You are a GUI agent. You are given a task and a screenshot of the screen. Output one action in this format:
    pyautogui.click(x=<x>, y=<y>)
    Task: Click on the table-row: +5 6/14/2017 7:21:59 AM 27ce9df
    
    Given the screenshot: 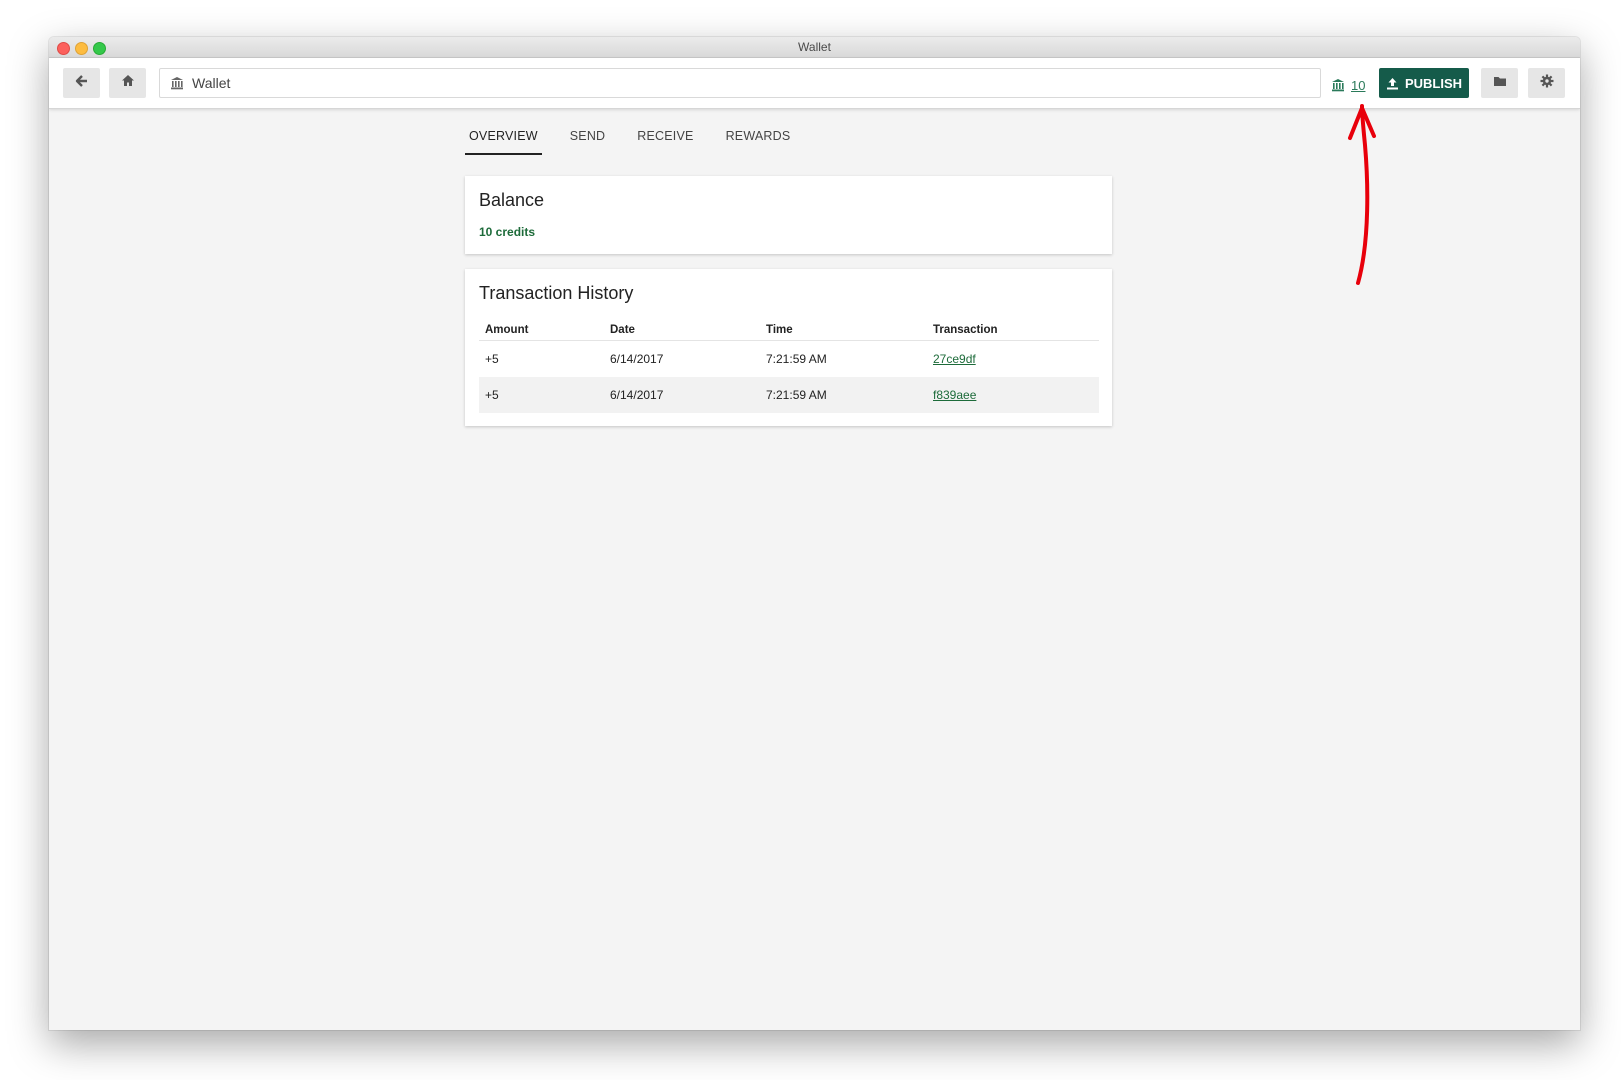 What is the action you would take?
    pyautogui.click(x=789, y=359)
    